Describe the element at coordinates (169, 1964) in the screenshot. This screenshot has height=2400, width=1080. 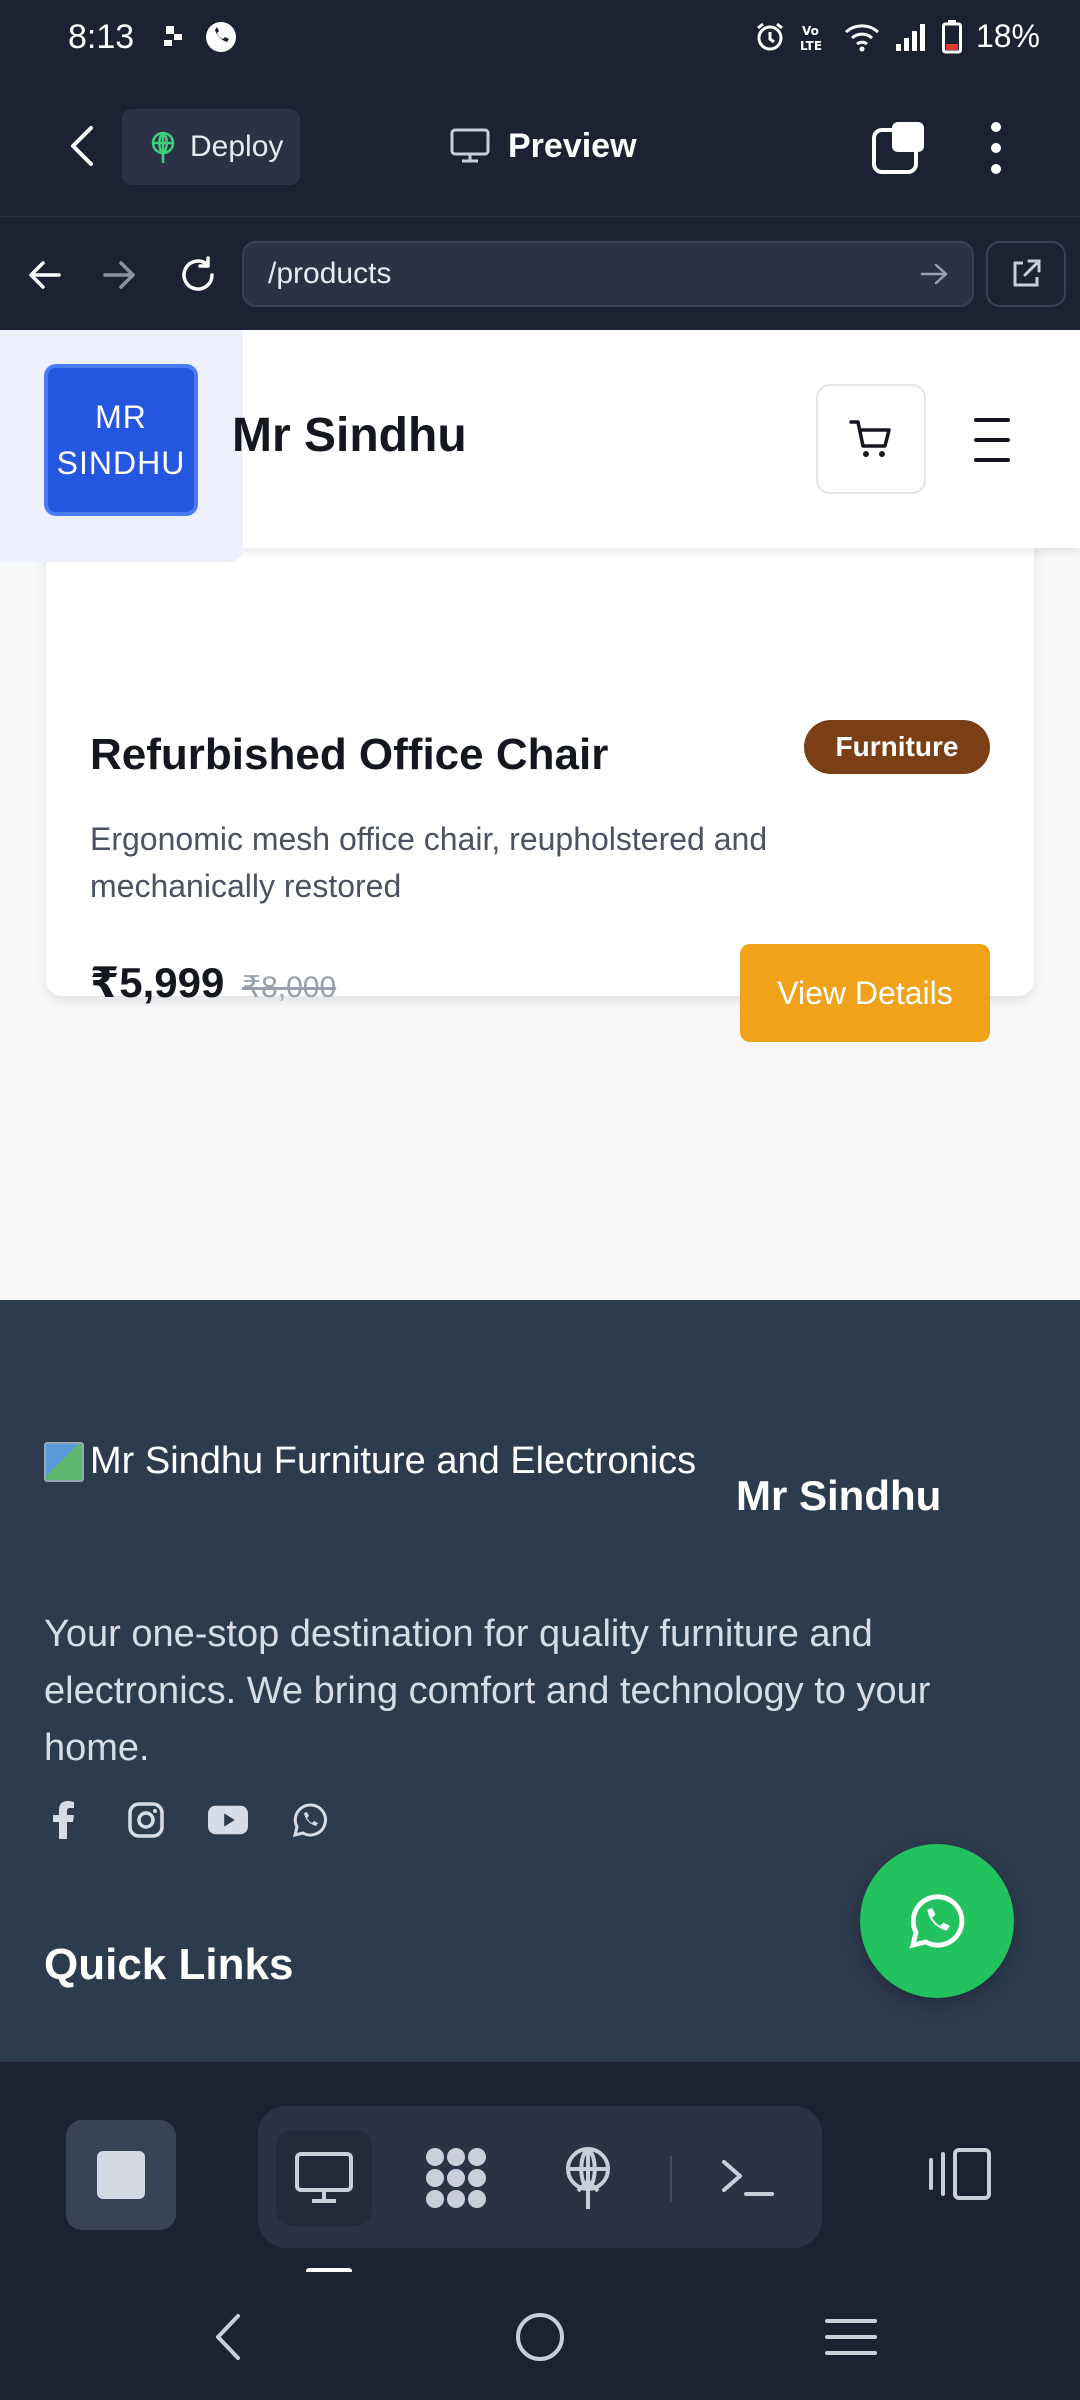
I see `quick-links-heading: Quick Links` at that location.